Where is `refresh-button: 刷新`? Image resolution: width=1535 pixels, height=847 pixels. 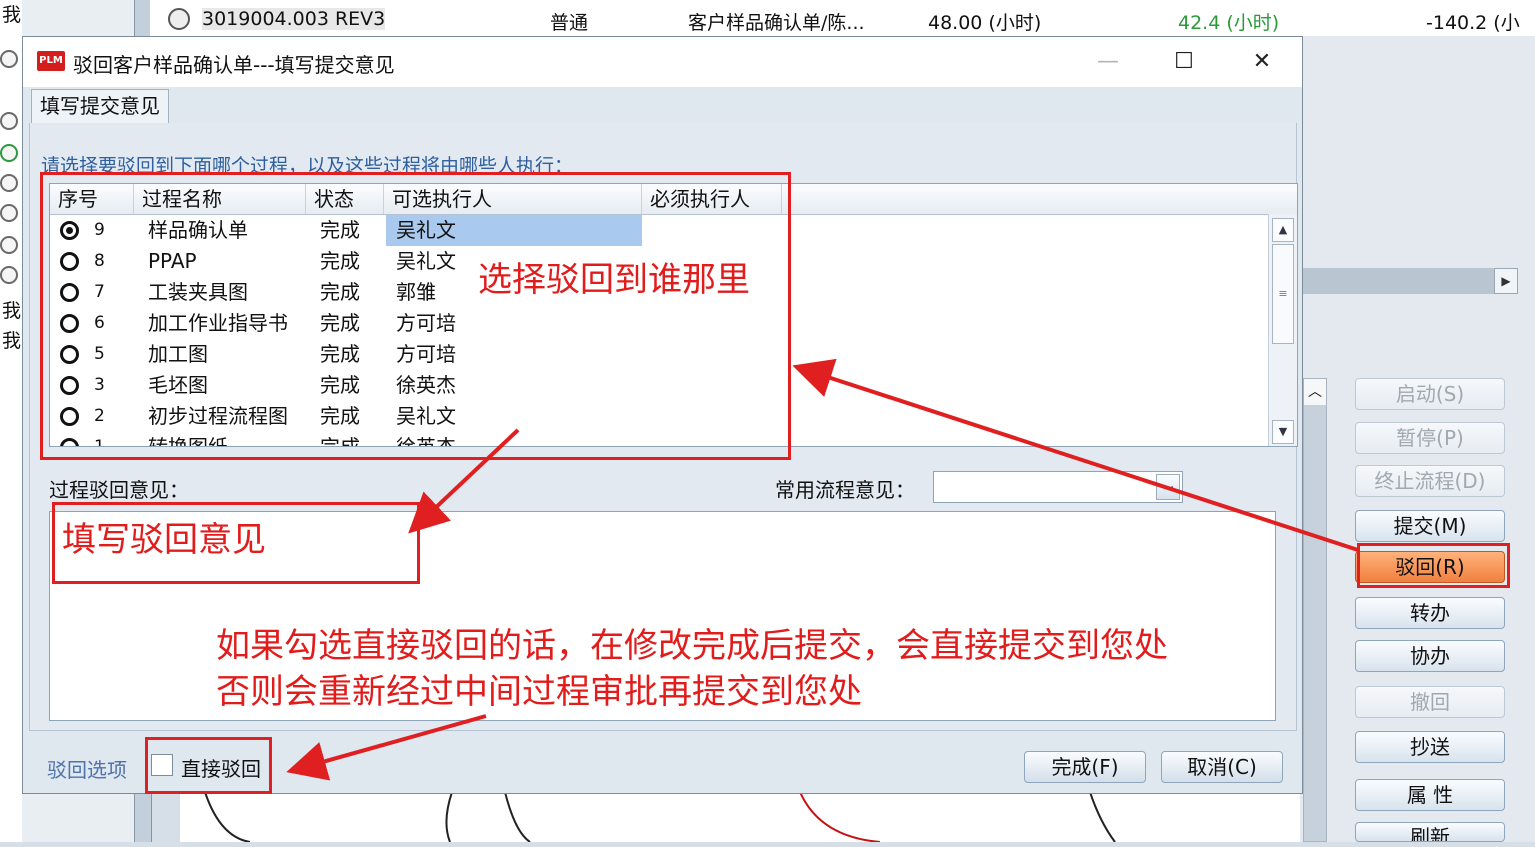
refresh-button: 刷新 is located at coordinates (1430, 832).